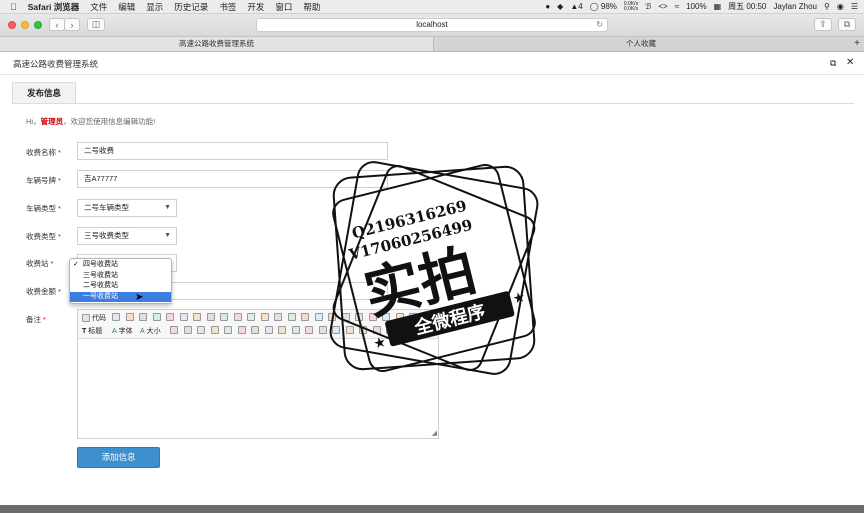  Describe the element at coordinates (576, 6) in the screenshot. I see `notification-badge: ▲4` at that location.